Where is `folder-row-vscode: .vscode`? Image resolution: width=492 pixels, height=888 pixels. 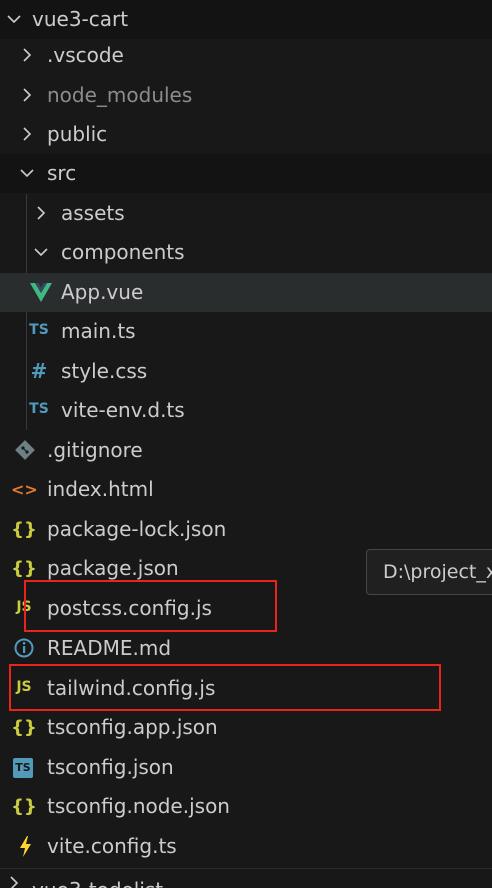
folder-row-vscode: .vscode is located at coordinates (246, 55).